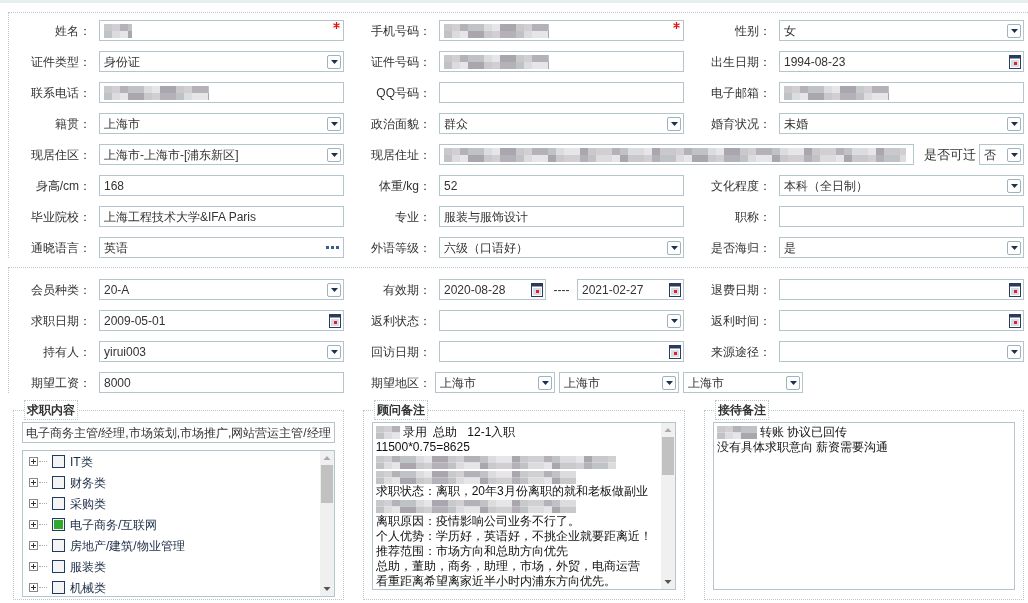 The image size is (1028, 603). I want to click on date-field: 1994-08-23, so click(901, 61).